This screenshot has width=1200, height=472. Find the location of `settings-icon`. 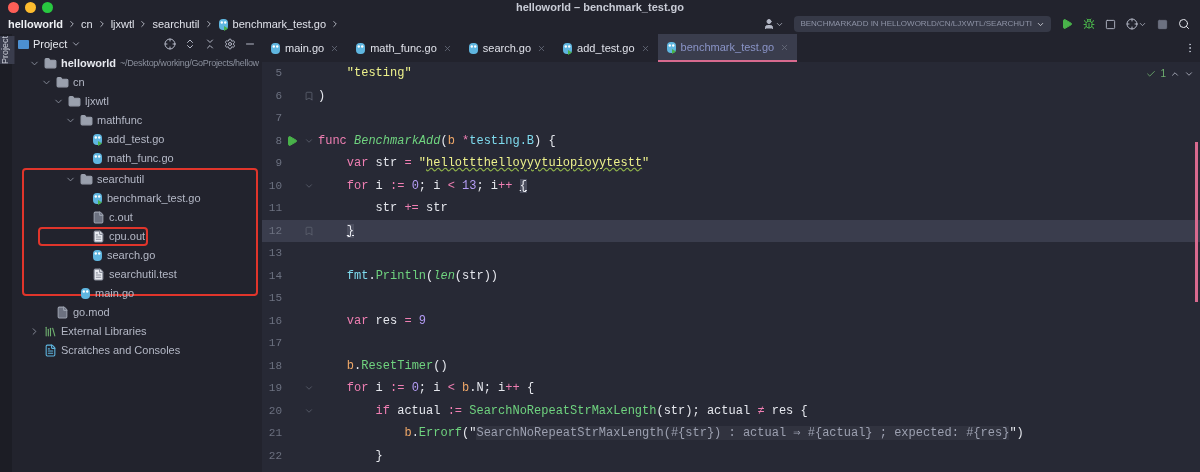

settings-icon is located at coordinates (230, 44).